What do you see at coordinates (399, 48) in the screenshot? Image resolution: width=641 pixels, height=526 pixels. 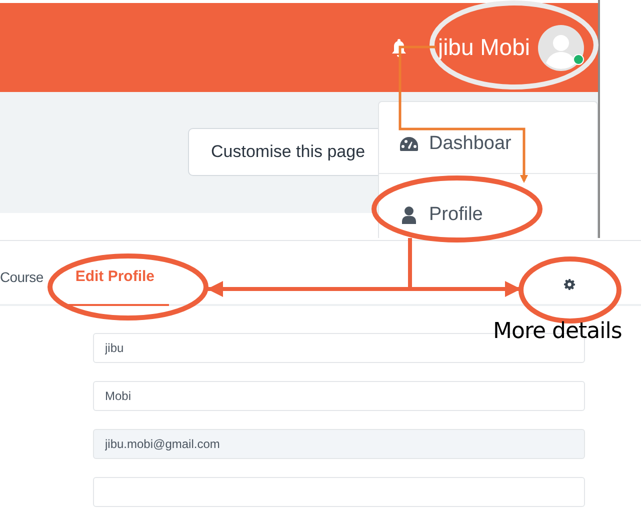 I see `bell-icon` at bounding box center [399, 48].